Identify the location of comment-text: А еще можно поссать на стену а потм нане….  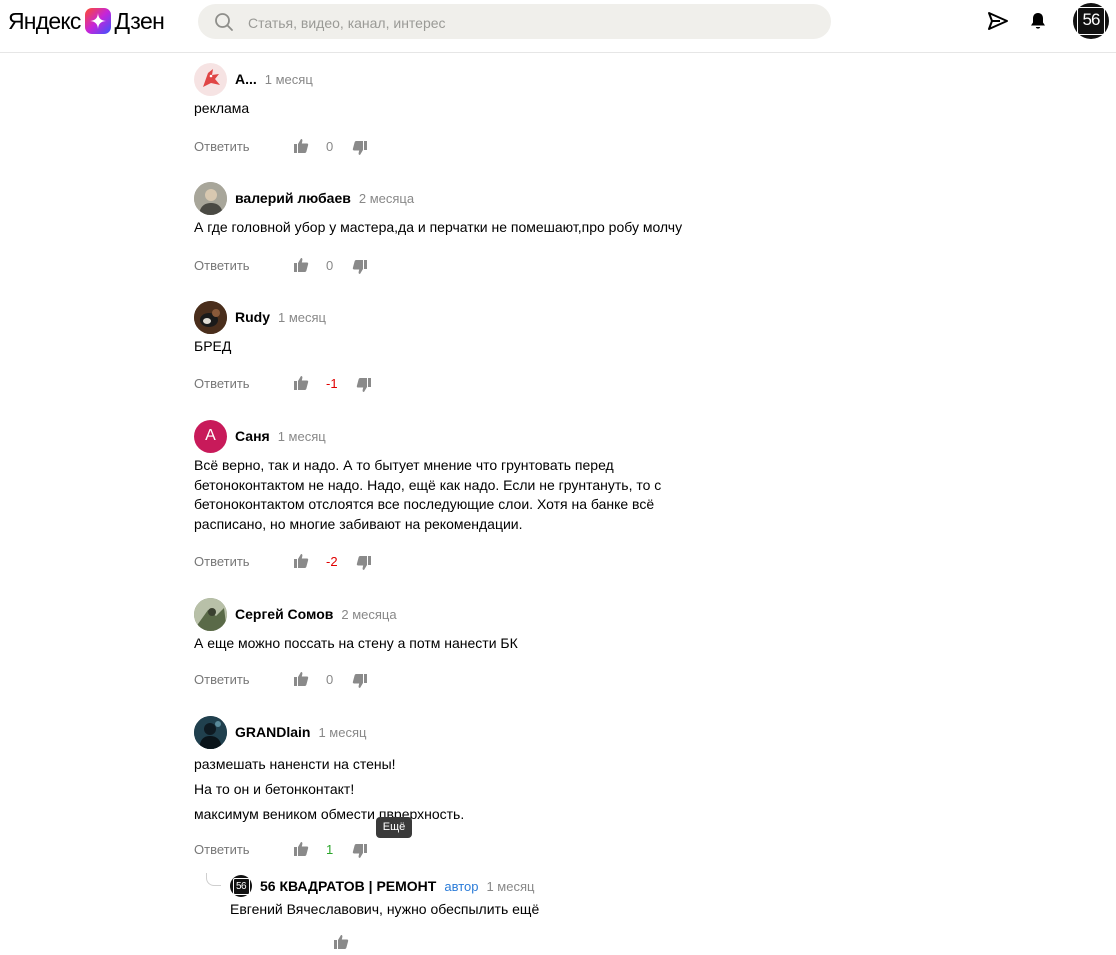
(356, 644).